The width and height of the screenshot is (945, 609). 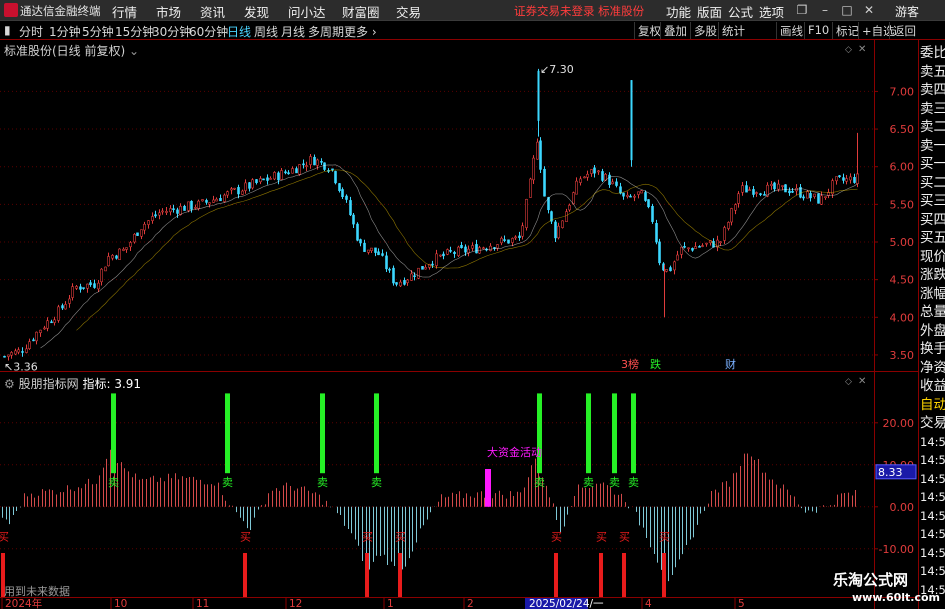 I want to click on buy-signal-bar, so click(x=367, y=575).